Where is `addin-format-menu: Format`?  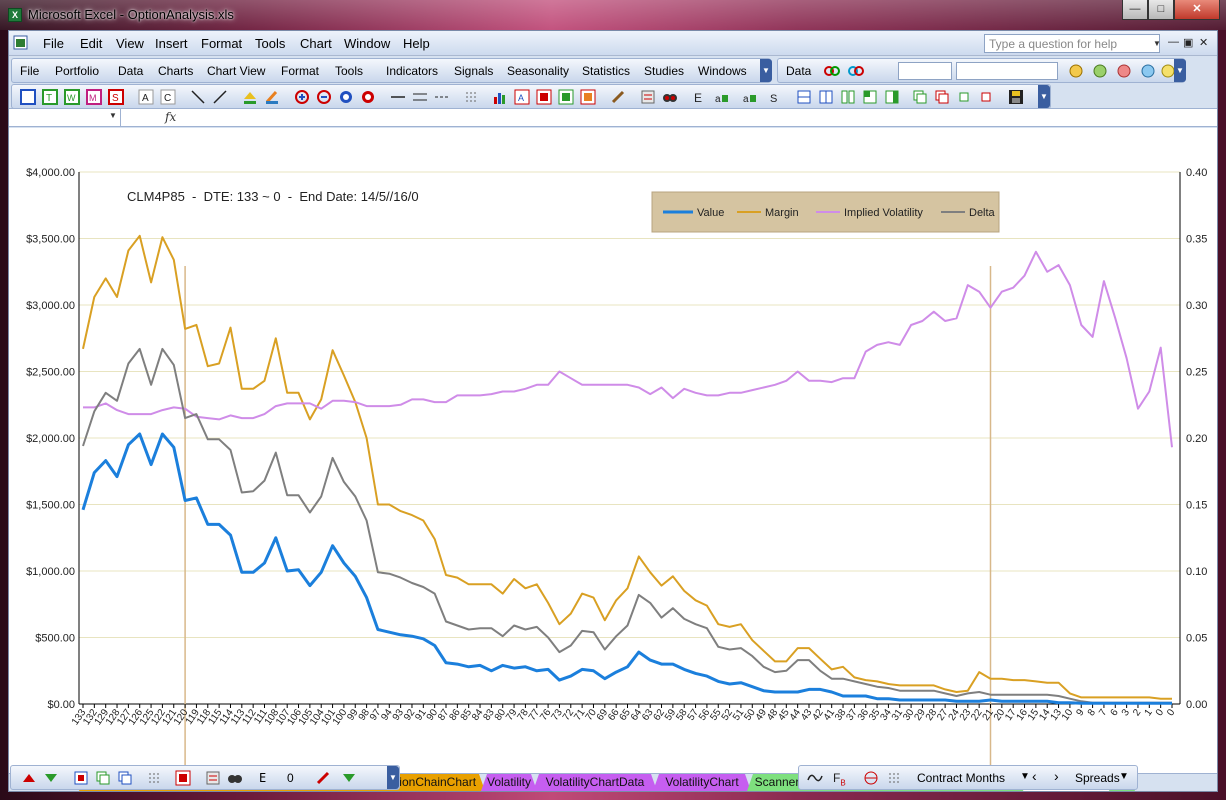 addin-format-menu: Format is located at coordinates (300, 71).